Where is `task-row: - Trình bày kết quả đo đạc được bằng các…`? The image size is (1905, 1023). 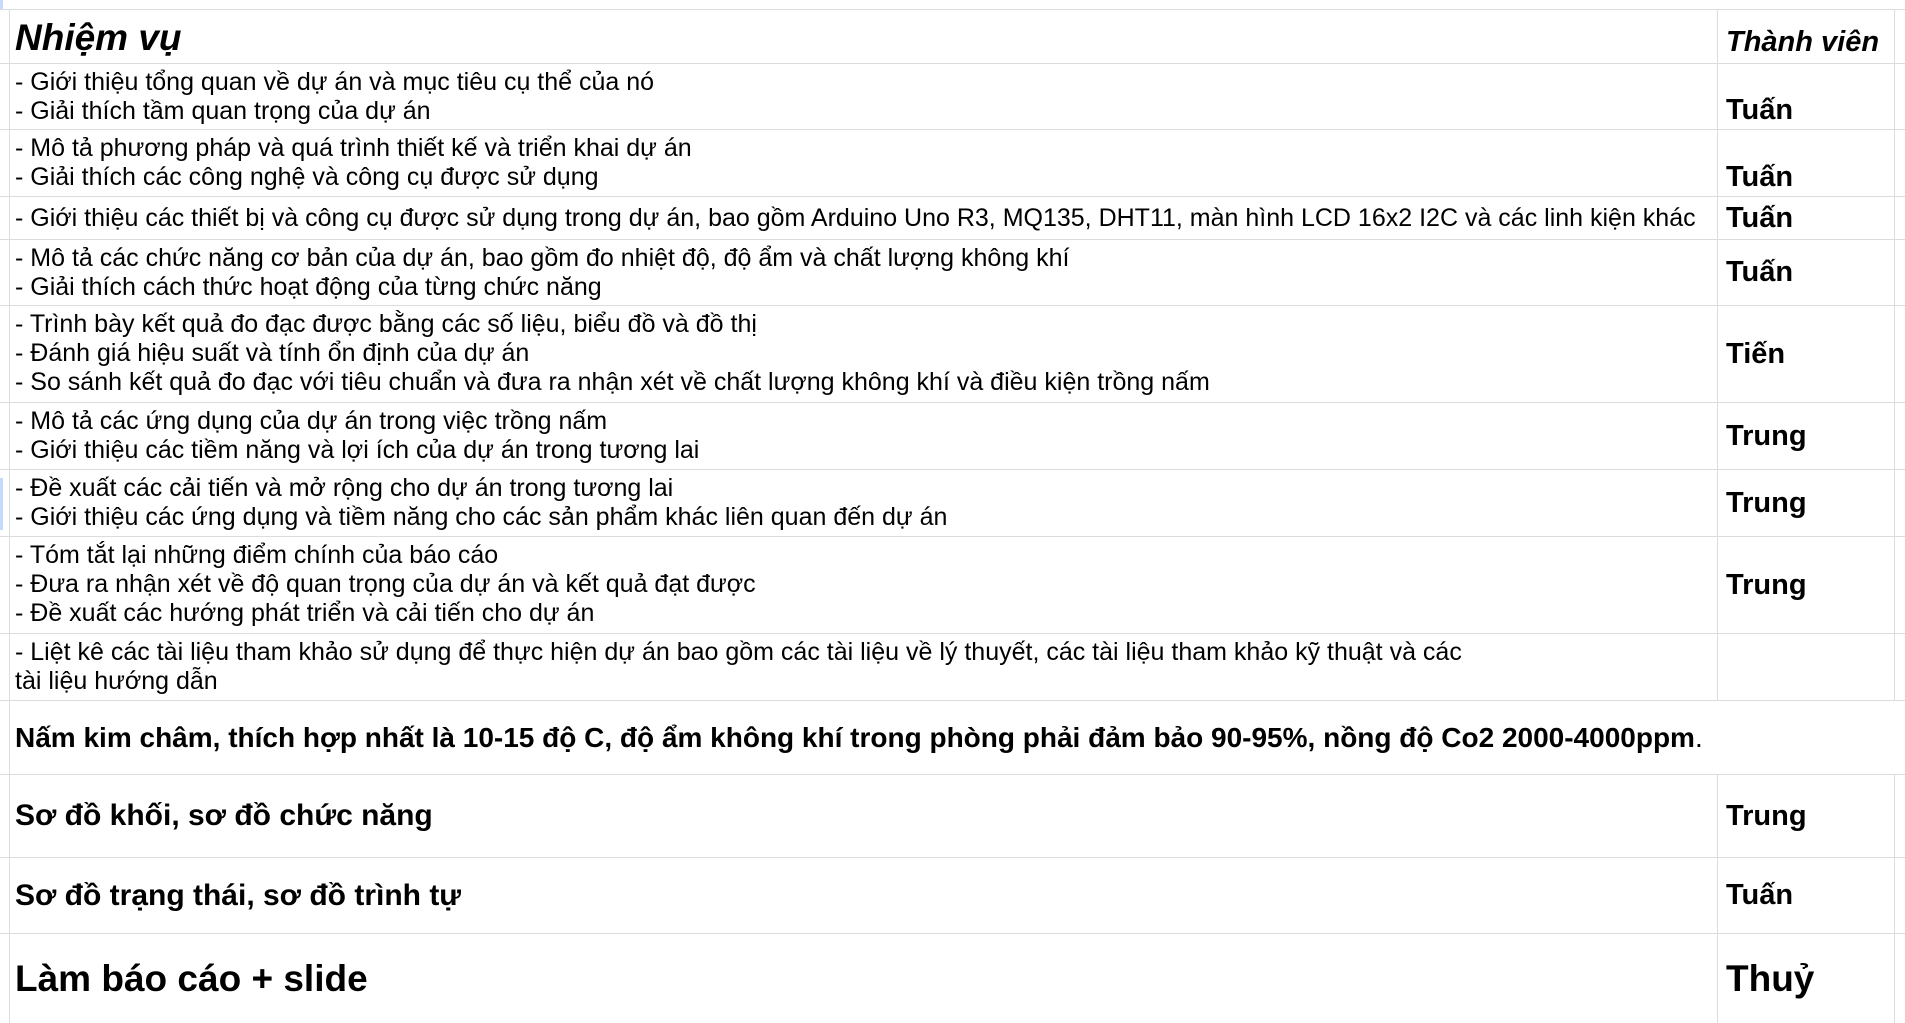
task-row: - Trình bày kết quả đo đạc được bằng các… is located at coordinates (952, 354).